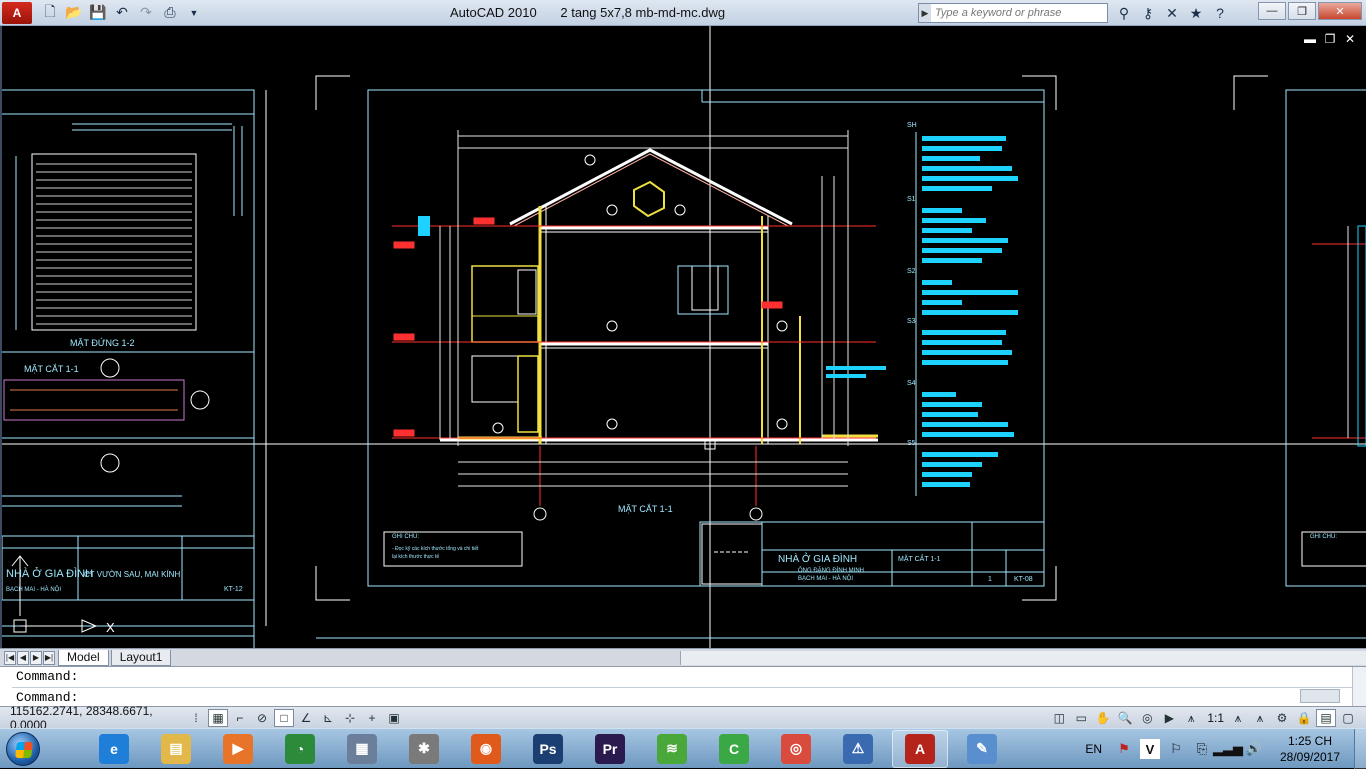  Describe the element at coordinates (102, 343) in the screenshot. I see `left-elevation-title: MẶT ĐỨNG 1-2` at that location.